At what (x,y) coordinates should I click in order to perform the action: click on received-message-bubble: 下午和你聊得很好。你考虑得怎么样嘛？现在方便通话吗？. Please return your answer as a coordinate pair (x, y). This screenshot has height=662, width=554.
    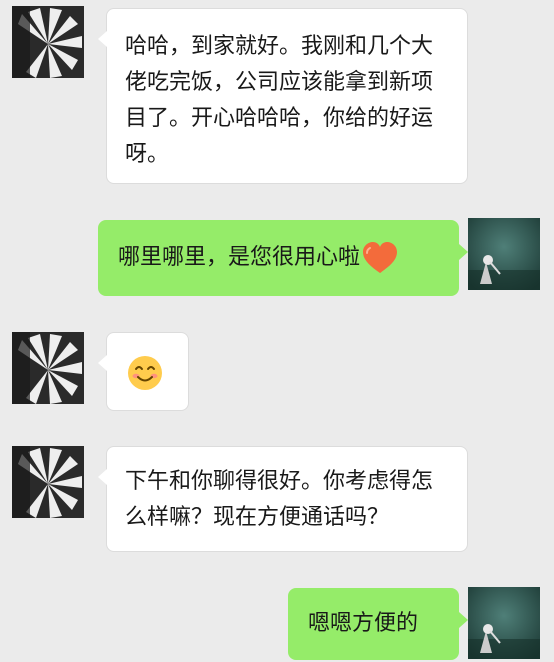
    Looking at the image, I should click on (283, 499).